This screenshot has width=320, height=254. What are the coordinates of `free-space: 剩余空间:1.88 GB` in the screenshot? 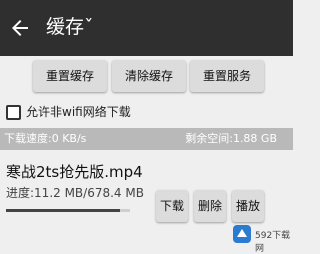 It's located at (231, 138).